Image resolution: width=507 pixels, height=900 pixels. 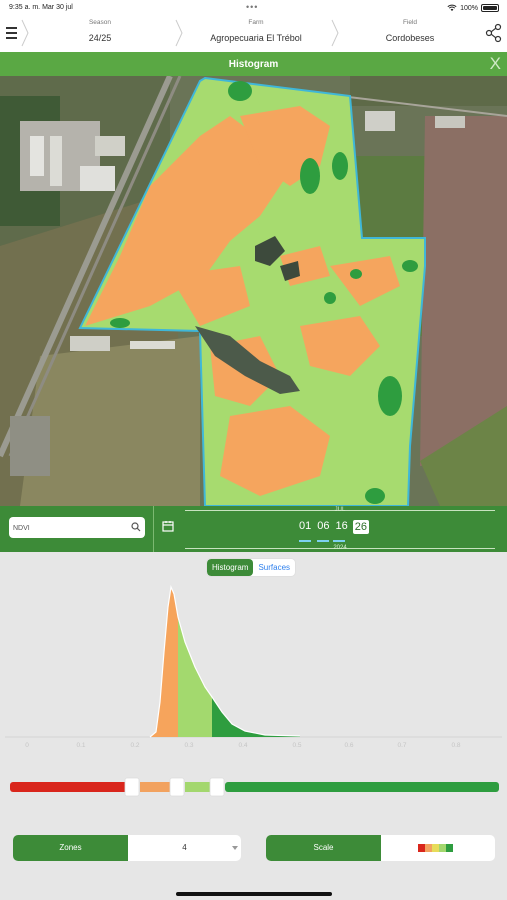 What do you see at coordinates (322, 541) in the screenshot?
I see `day-indicators` at bounding box center [322, 541].